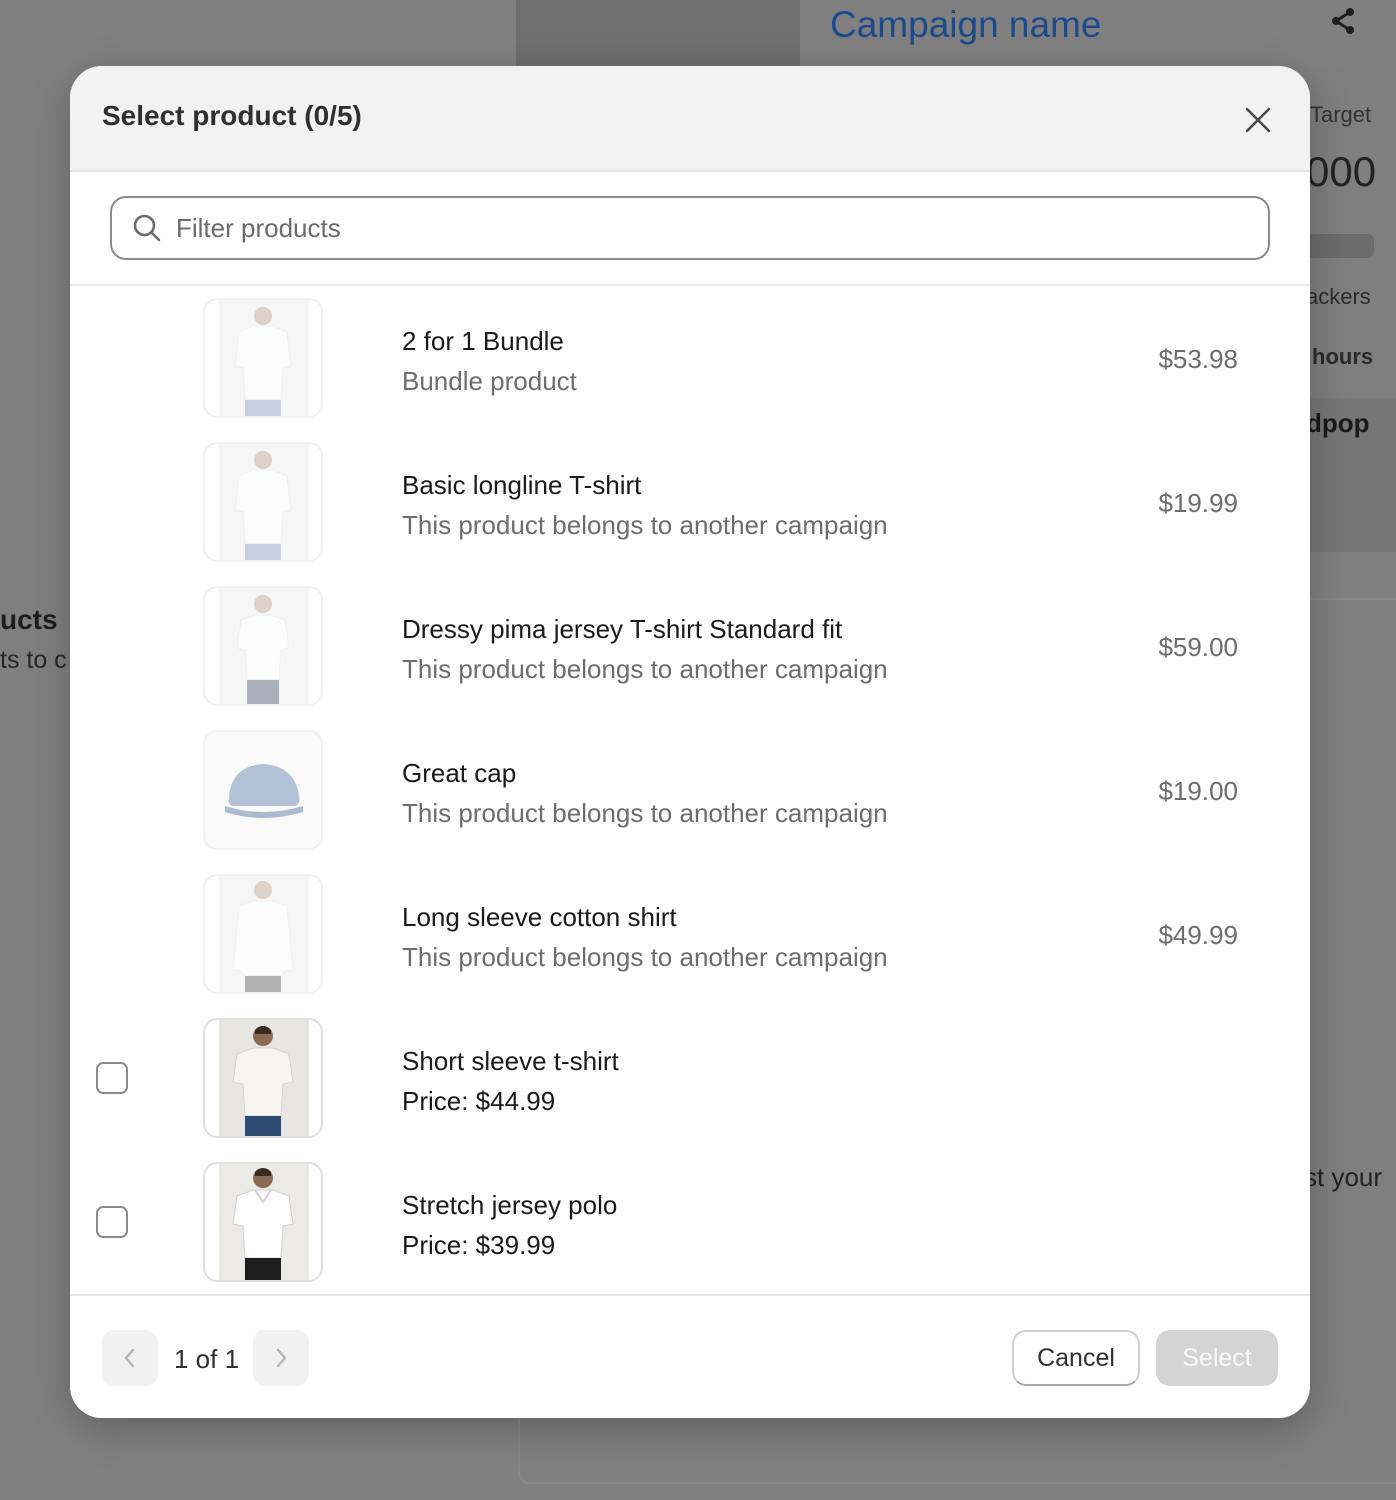  I want to click on side-card-text: st your, so click(1343, 1177).